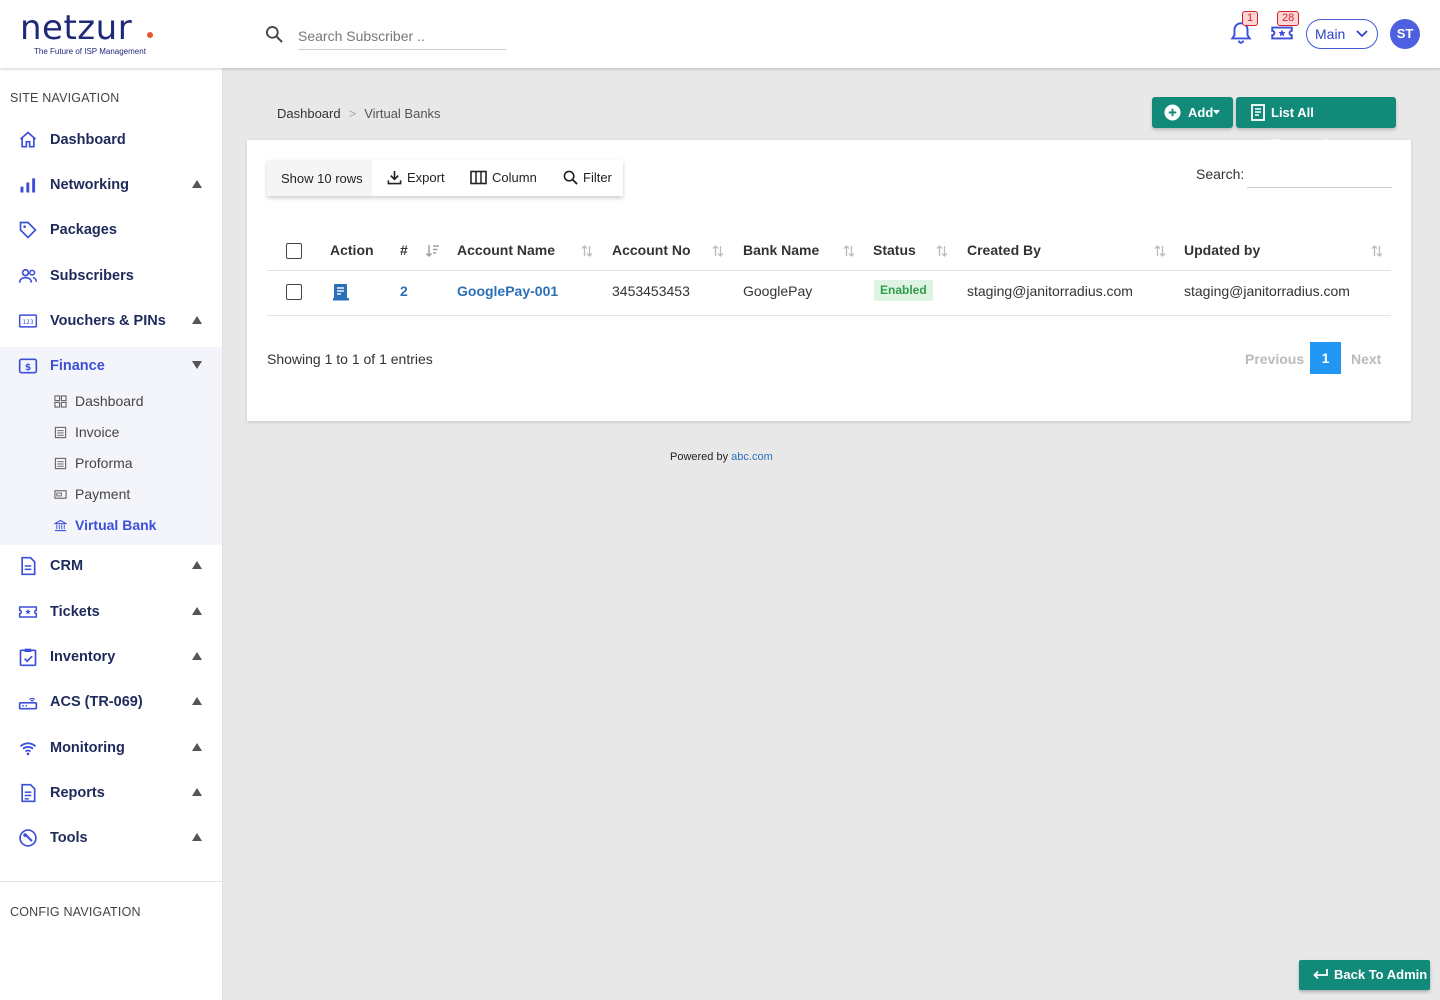 The image size is (1440, 1000). What do you see at coordinates (829, 270) in the screenshot?
I see `header-divider` at bounding box center [829, 270].